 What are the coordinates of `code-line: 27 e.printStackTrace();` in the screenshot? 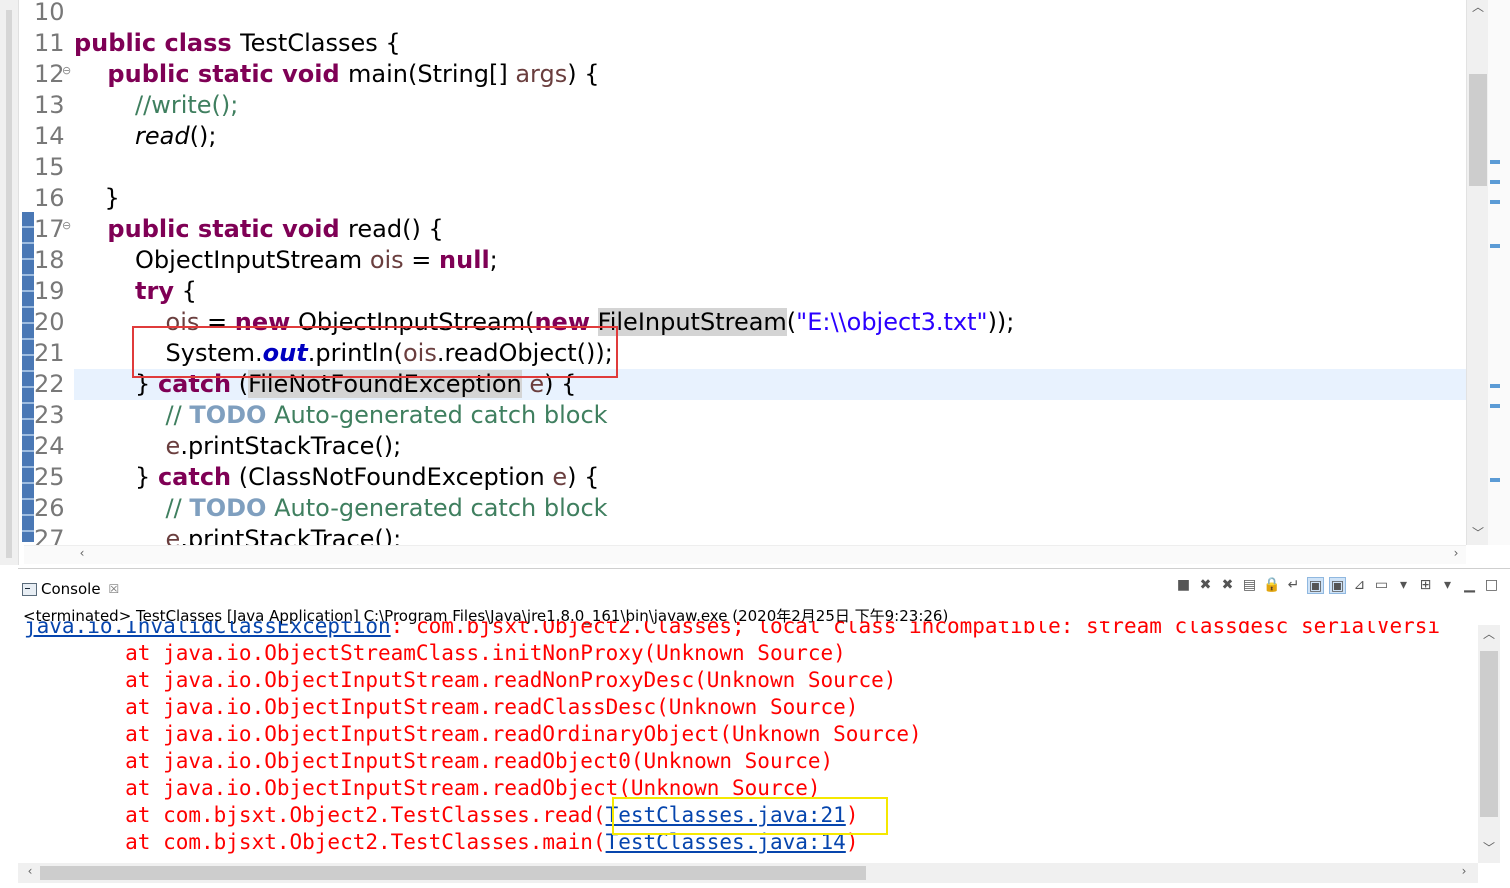 It's located at (745, 534).